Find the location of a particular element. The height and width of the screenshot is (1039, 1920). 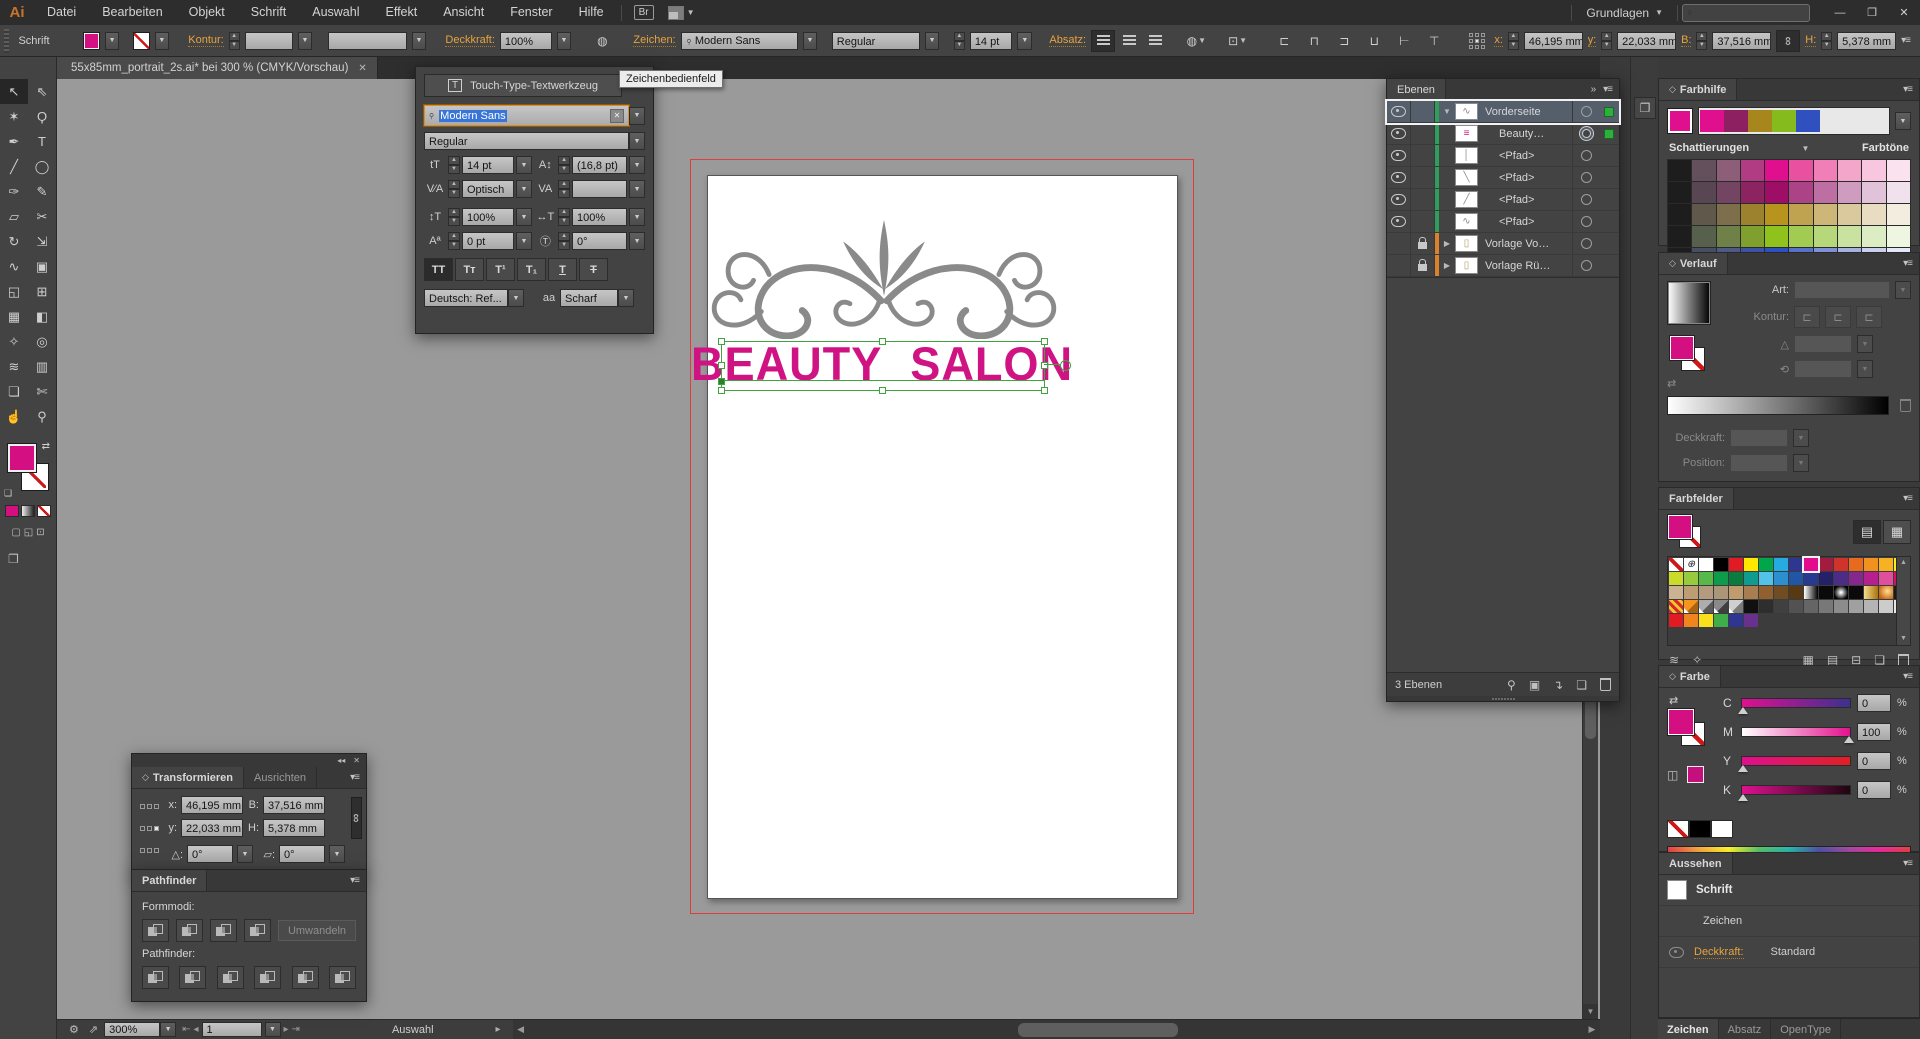

scissors-tool: ✂ is located at coordinates (42, 216).